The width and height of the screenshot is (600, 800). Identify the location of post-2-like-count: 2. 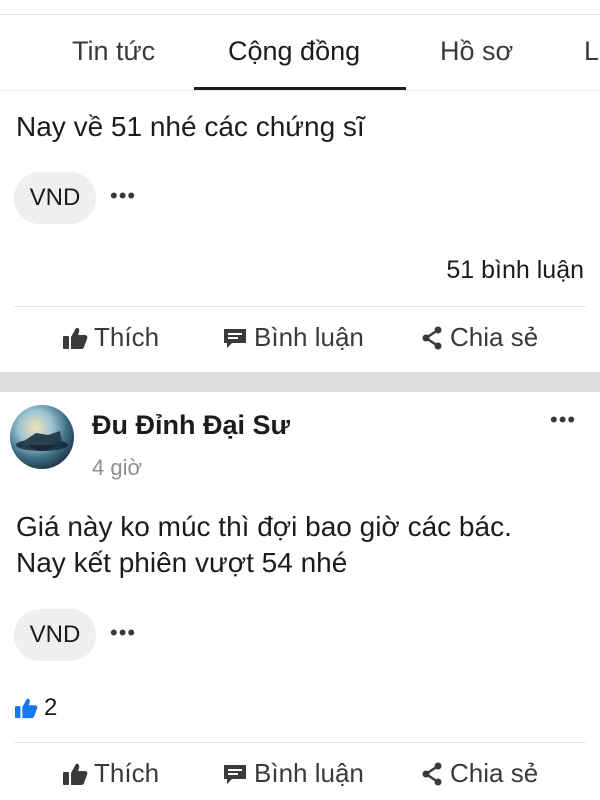
(35, 708).